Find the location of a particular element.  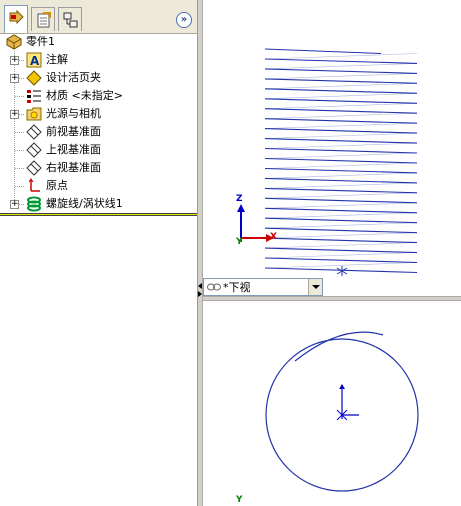

tree-item-annotations: + A 注解 is located at coordinates (98, 60).